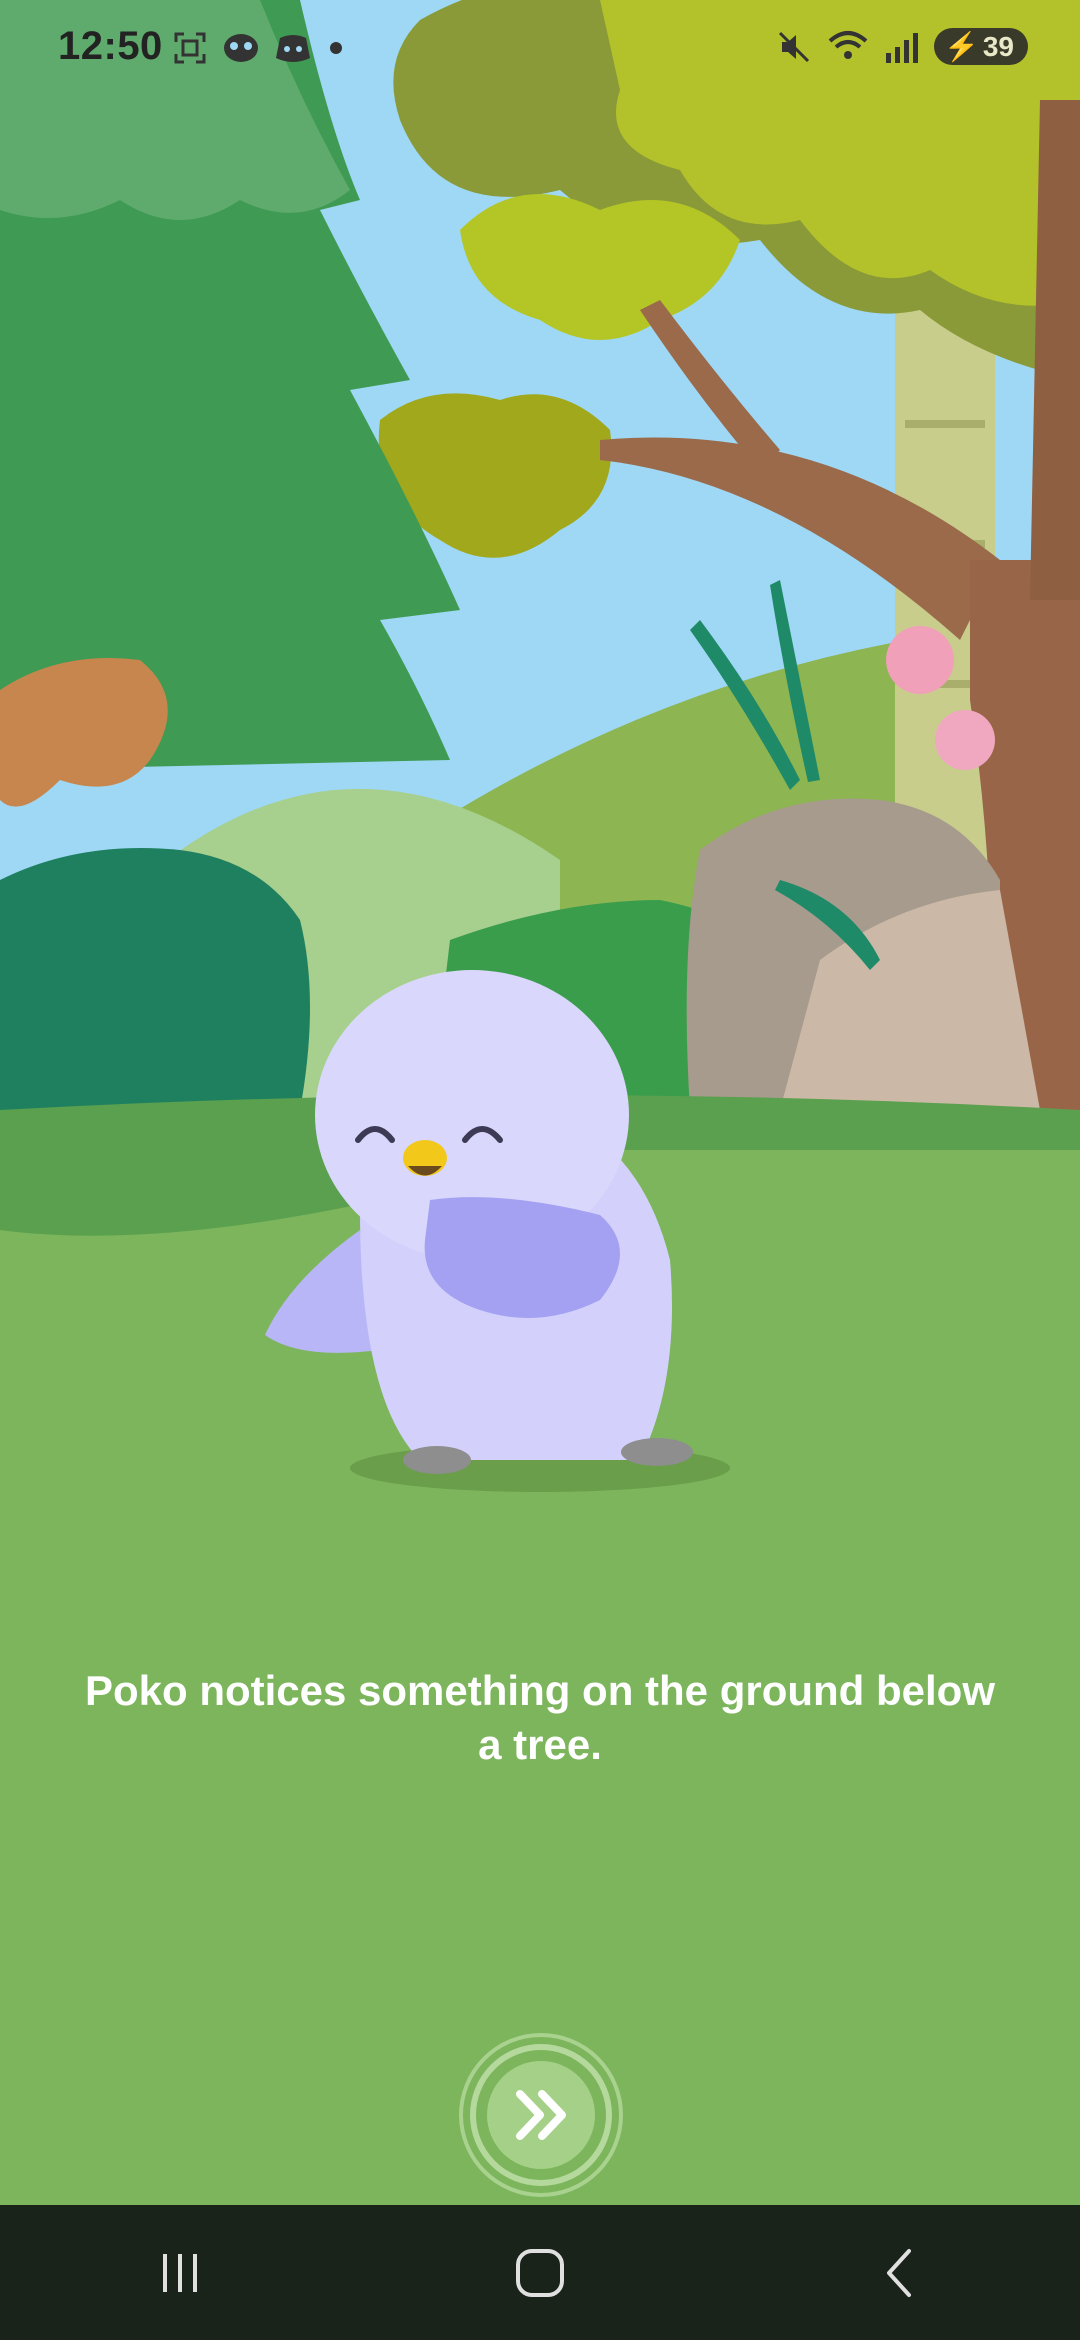  Describe the element at coordinates (336, 48) in the screenshot. I see `notification-dot-icon` at that location.